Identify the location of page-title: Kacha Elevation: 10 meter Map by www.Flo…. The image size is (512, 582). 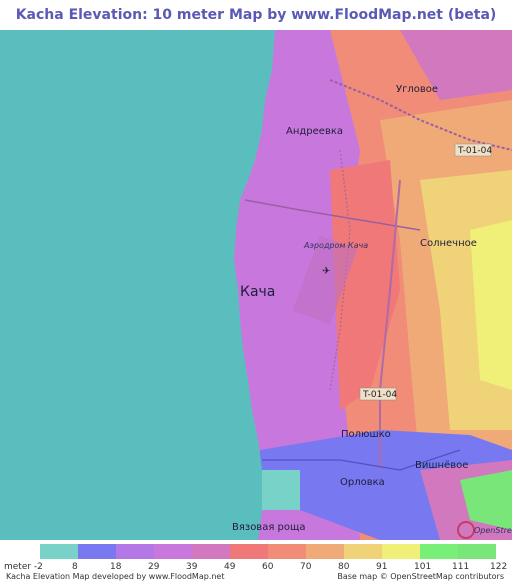
(256, 15).